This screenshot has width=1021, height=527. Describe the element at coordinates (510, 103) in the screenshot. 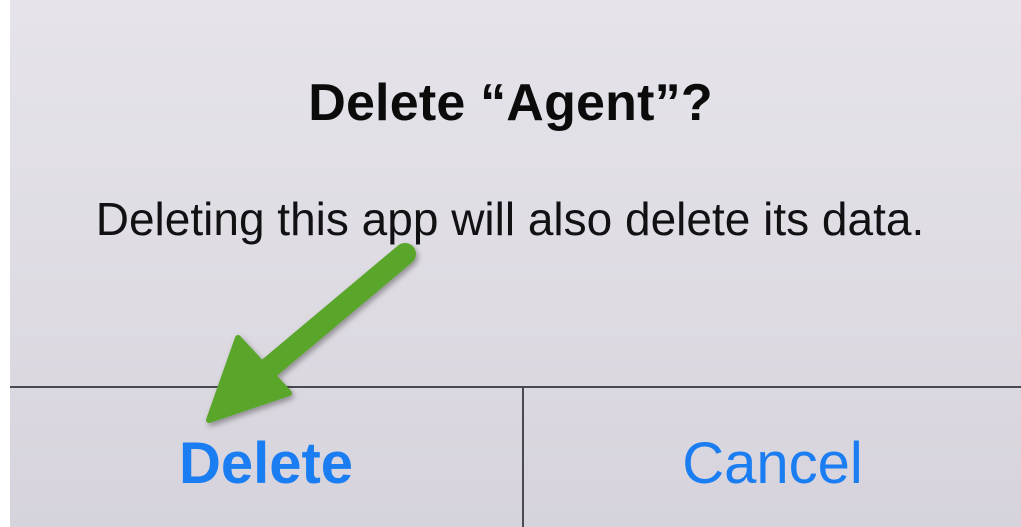

I see `alert-title: Delete “Agent”?` at that location.